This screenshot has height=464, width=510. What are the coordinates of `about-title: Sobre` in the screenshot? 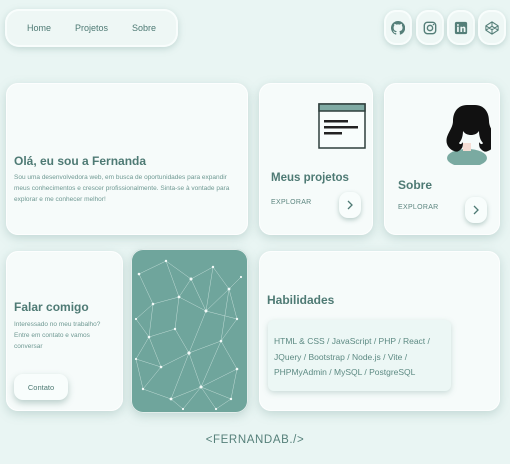 It's located at (415, 185).